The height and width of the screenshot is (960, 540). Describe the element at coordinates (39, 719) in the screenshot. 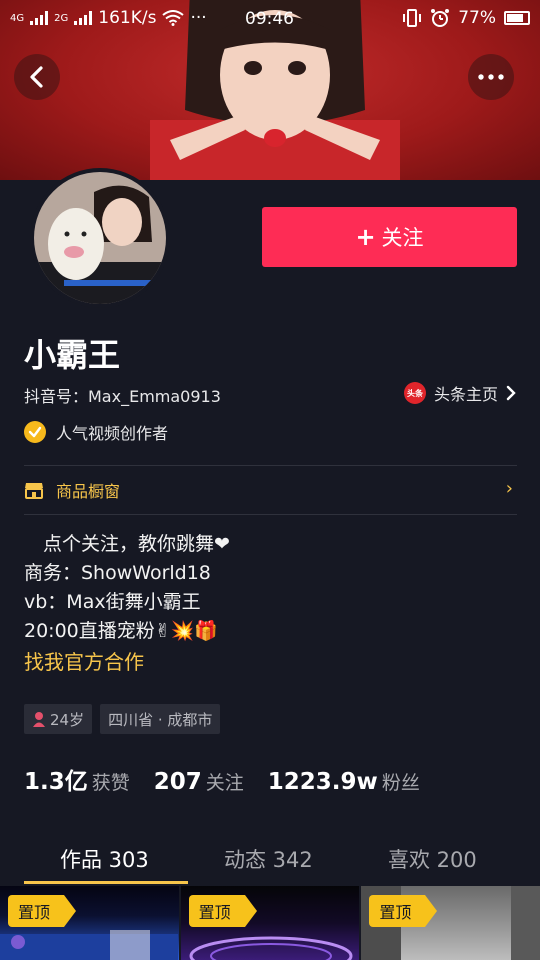

I see `female-icon` at that location.